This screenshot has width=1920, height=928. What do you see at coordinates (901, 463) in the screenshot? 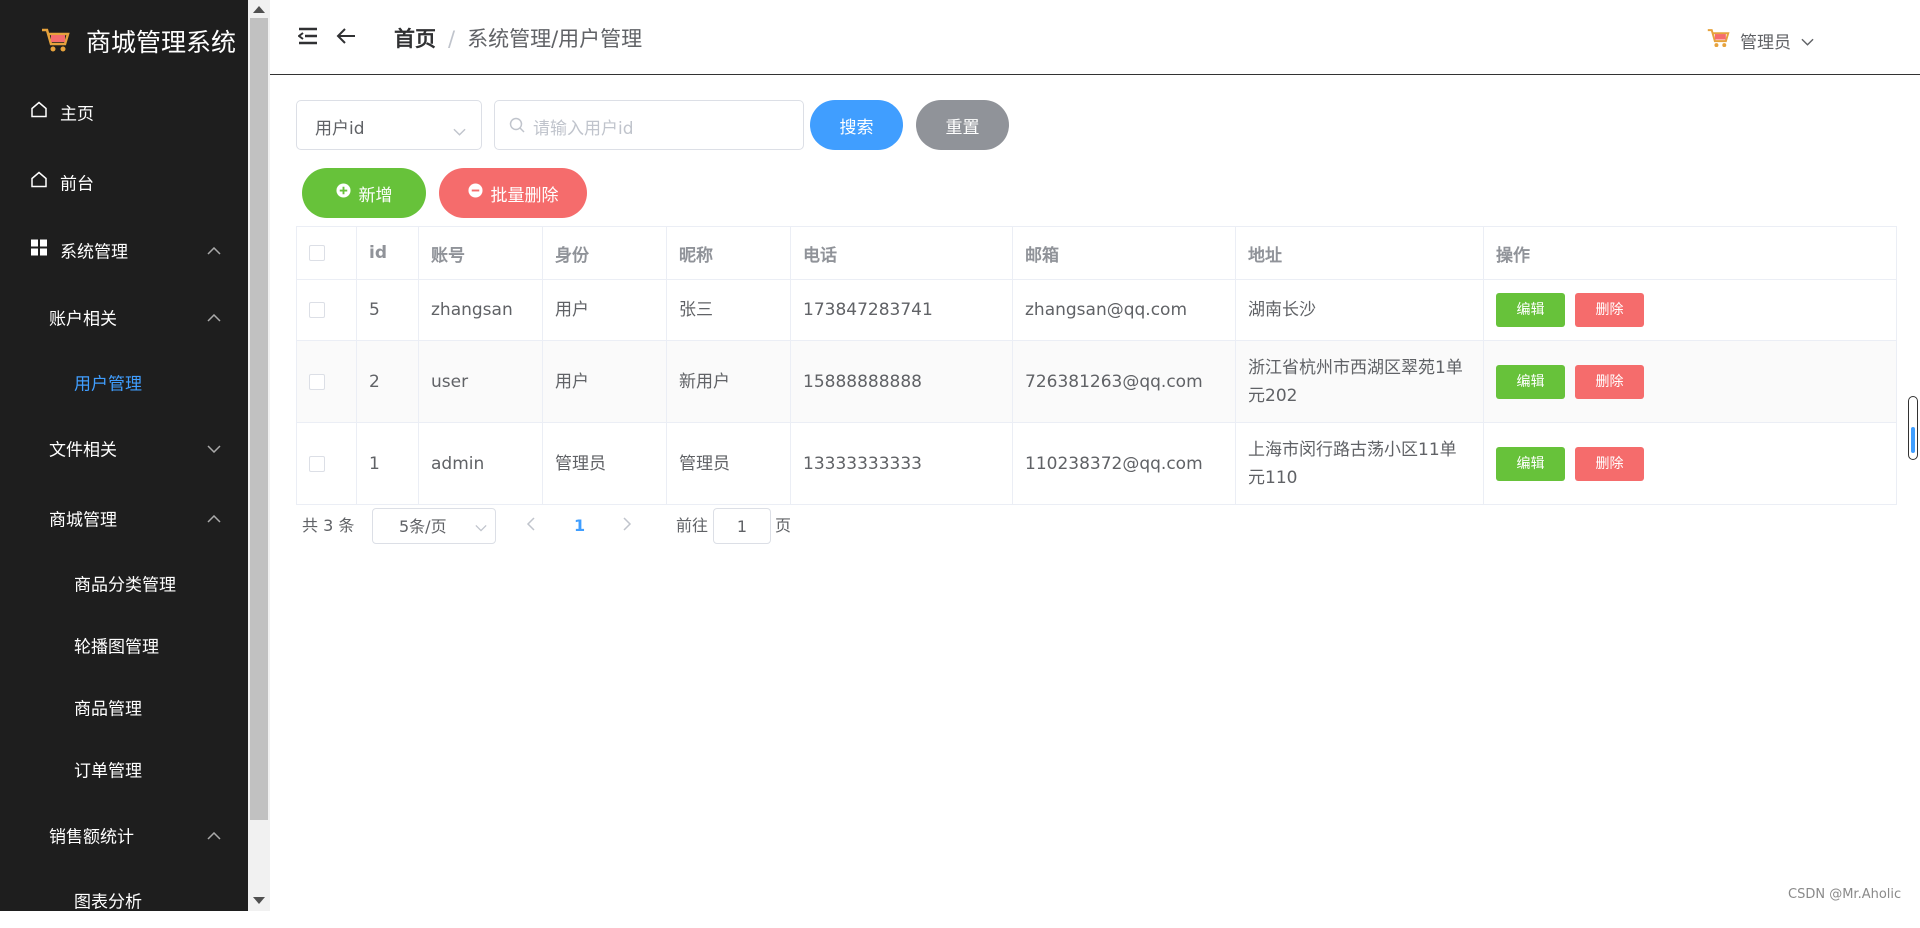
I see `cell-phone: 13333333333` at bounding box center [901, 463].